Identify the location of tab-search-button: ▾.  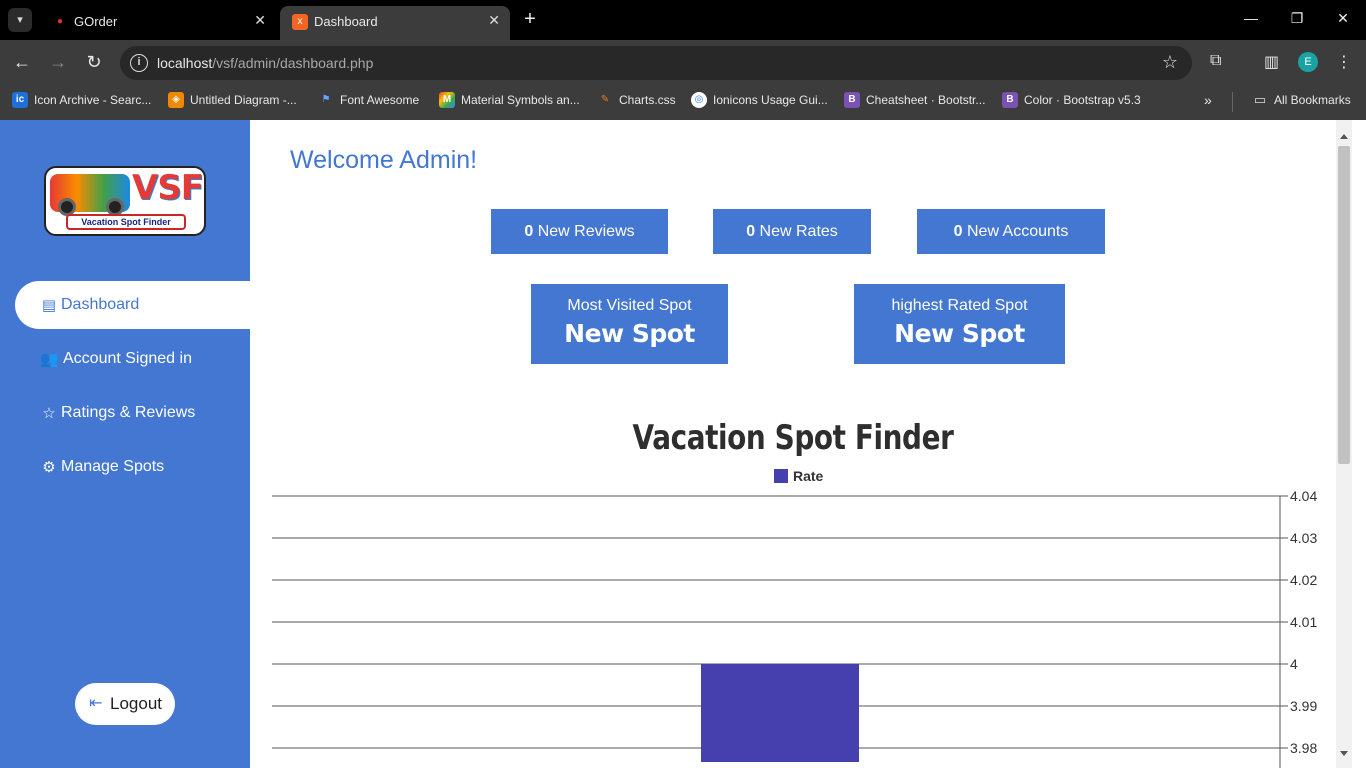
(20, 20).